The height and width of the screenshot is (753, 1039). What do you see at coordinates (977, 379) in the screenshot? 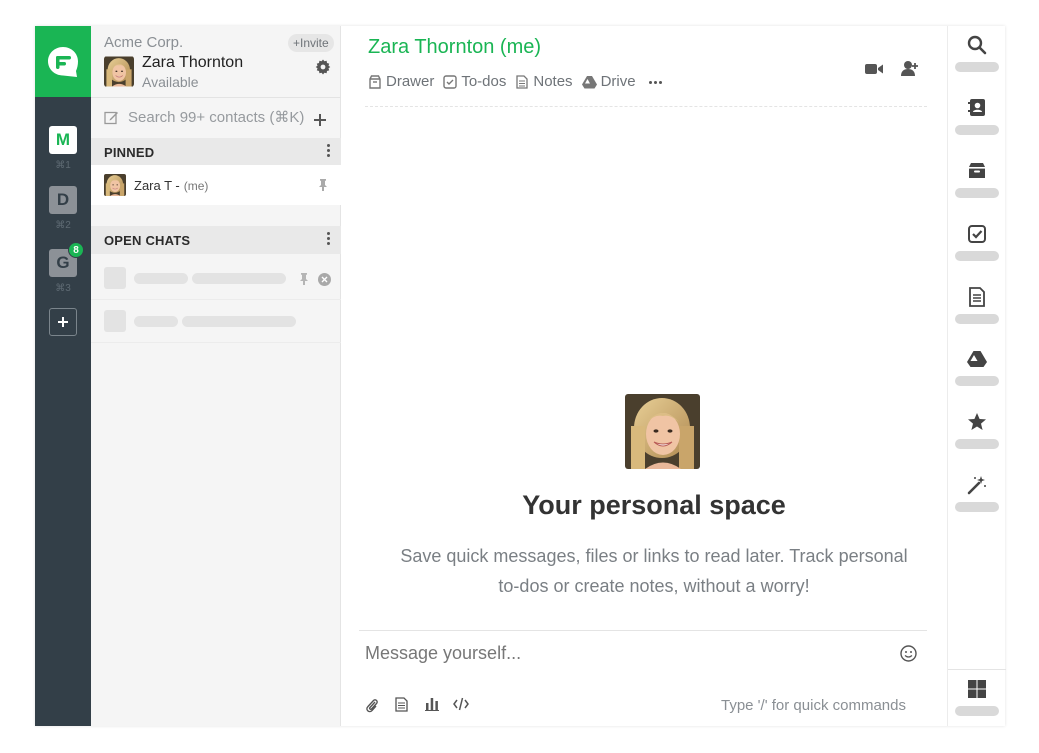
I see `drive-app` at bounding box center [977, 379].